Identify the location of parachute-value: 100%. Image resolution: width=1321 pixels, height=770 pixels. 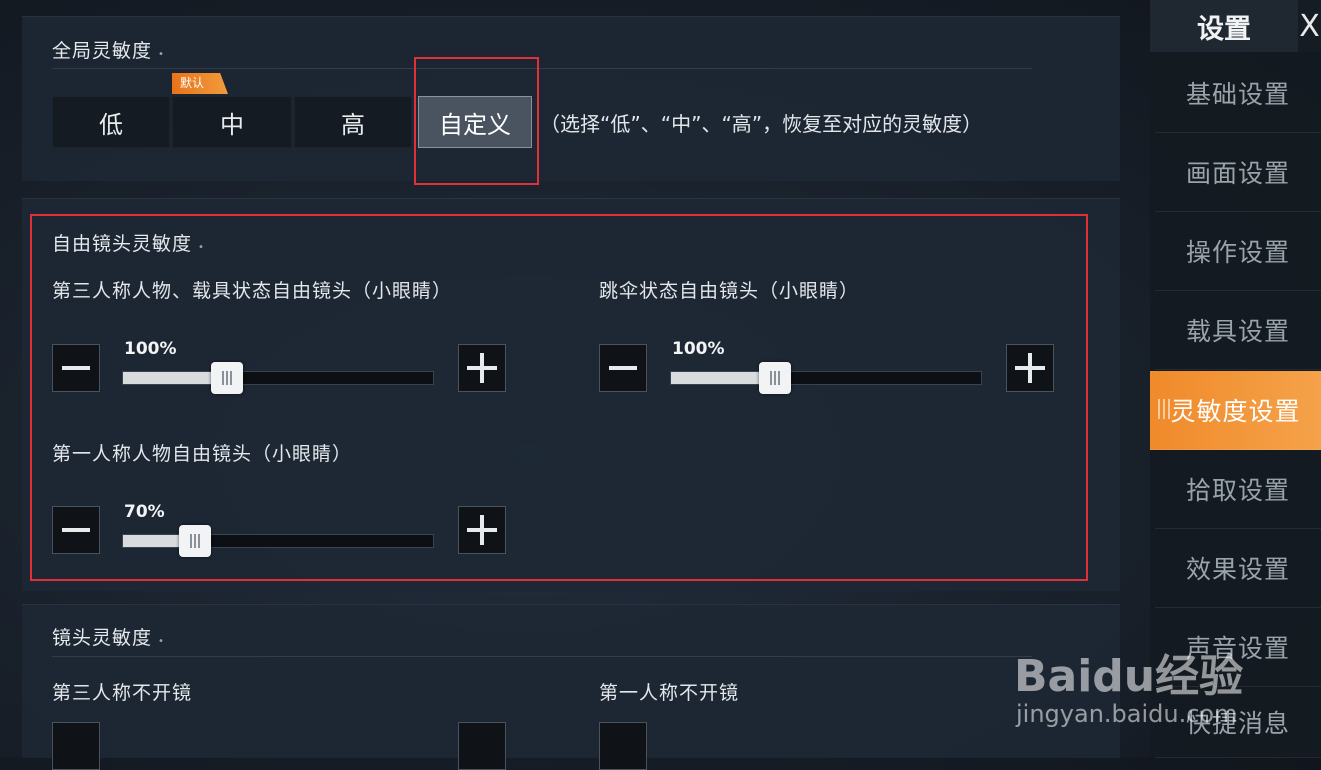
(698, 349).